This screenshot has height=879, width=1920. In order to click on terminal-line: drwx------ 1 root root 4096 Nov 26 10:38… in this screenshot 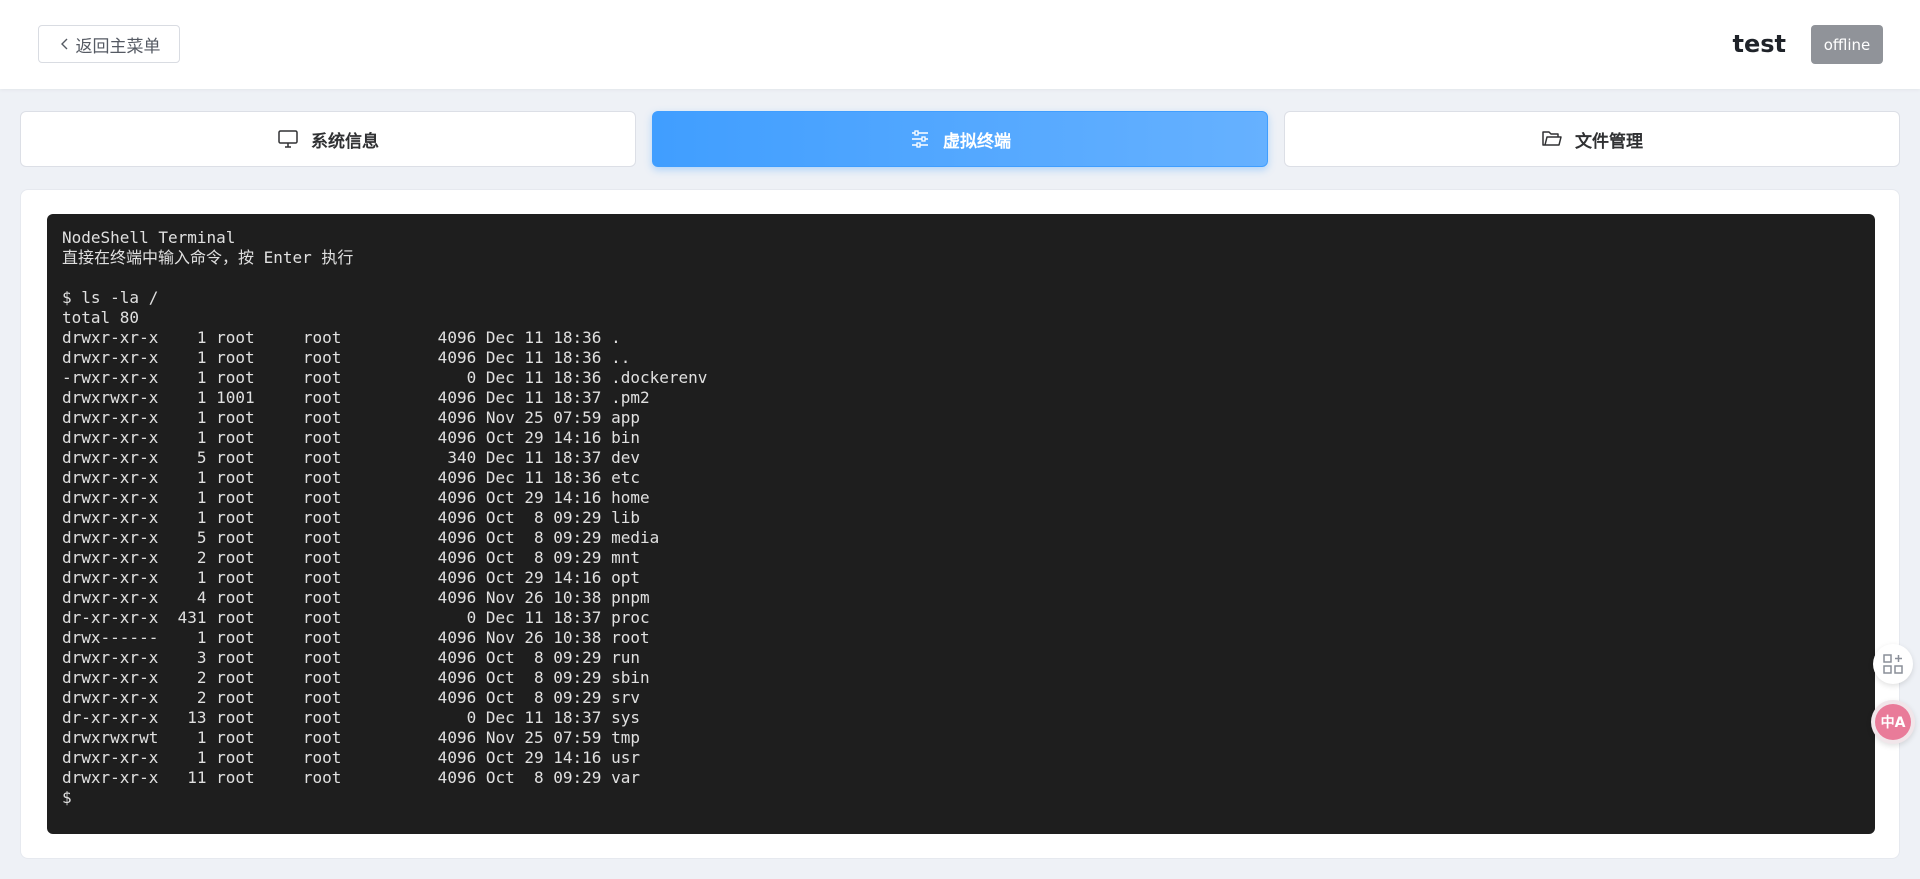, I will do `click(356, 637)`.